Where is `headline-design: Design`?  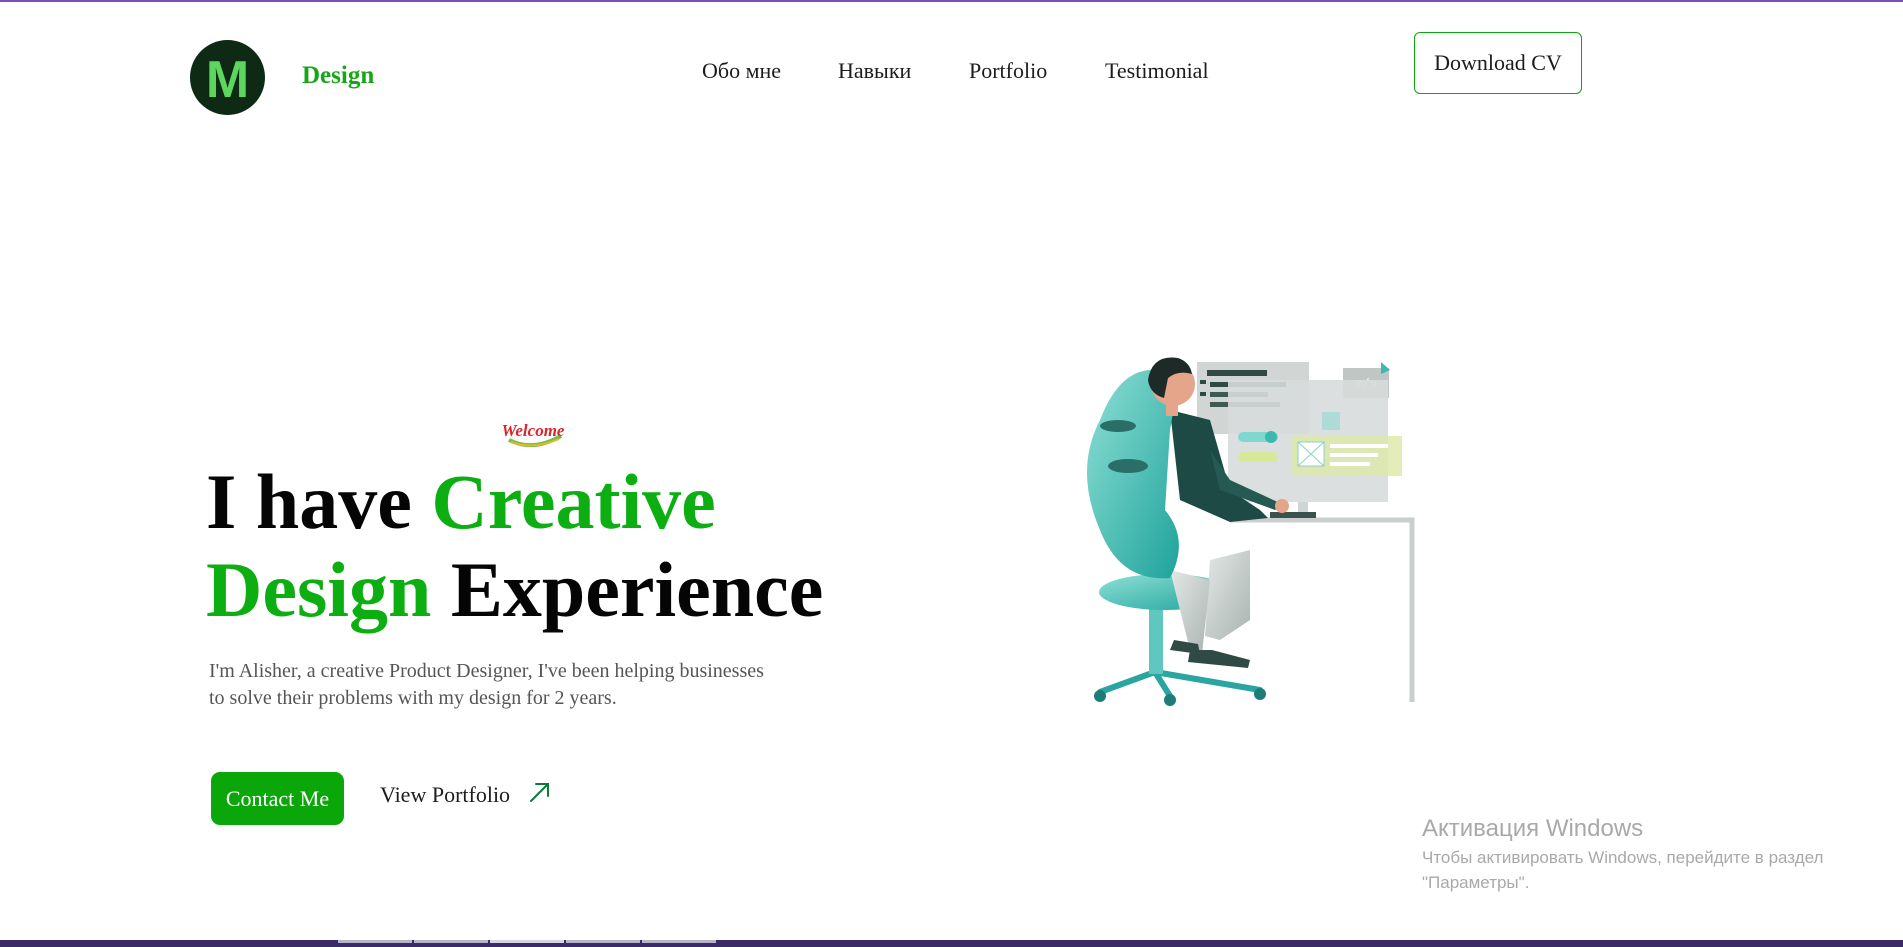 headline-design: Design is located at coordinates (319, 589).